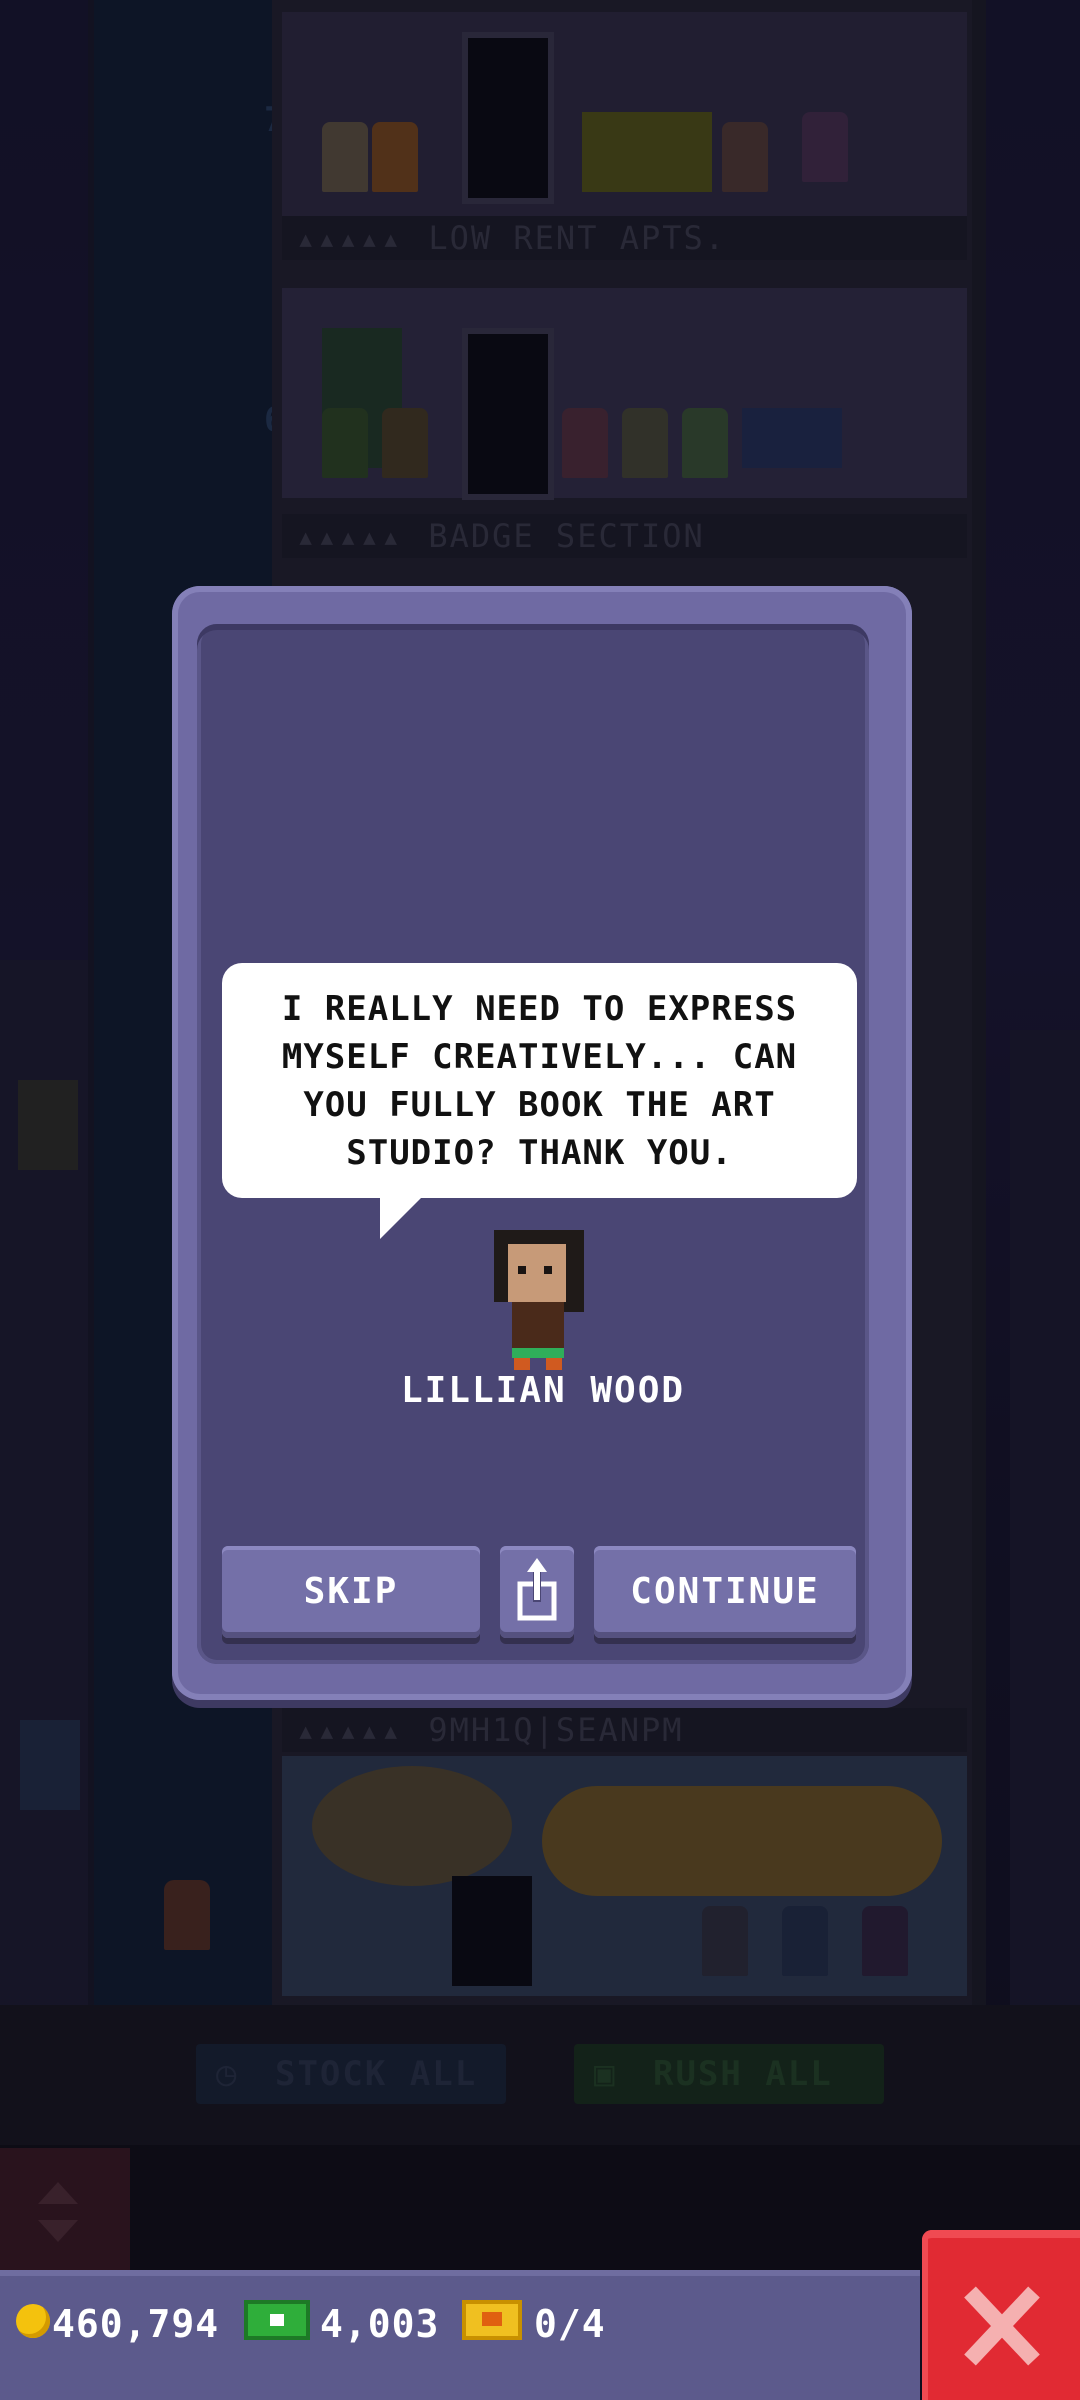 This screenshot has height=2400, width=1080. Describe the element at coordinates (543, 1390) in the screenshot. I see `character-name: LILLIAN WOOD` at that location.